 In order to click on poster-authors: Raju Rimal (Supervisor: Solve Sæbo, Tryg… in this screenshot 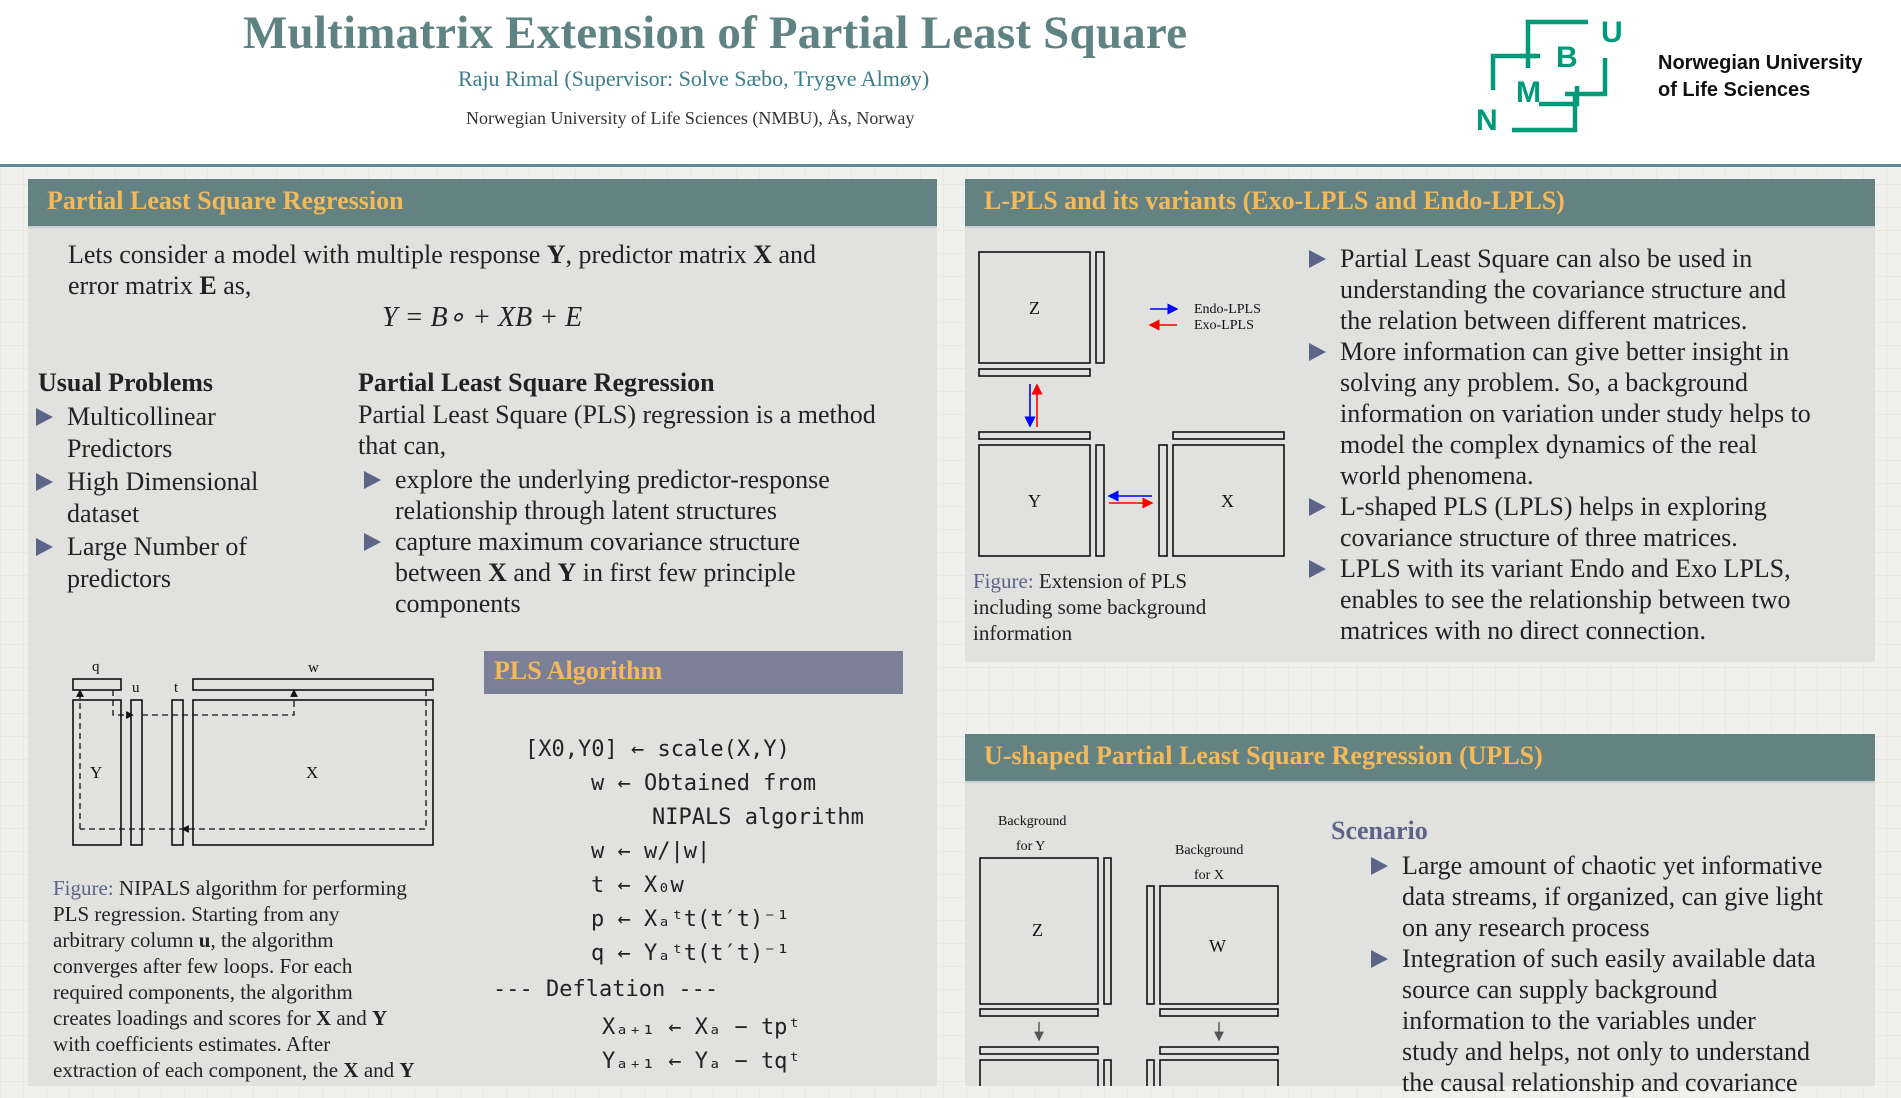, I will do `click(694, 78)`.